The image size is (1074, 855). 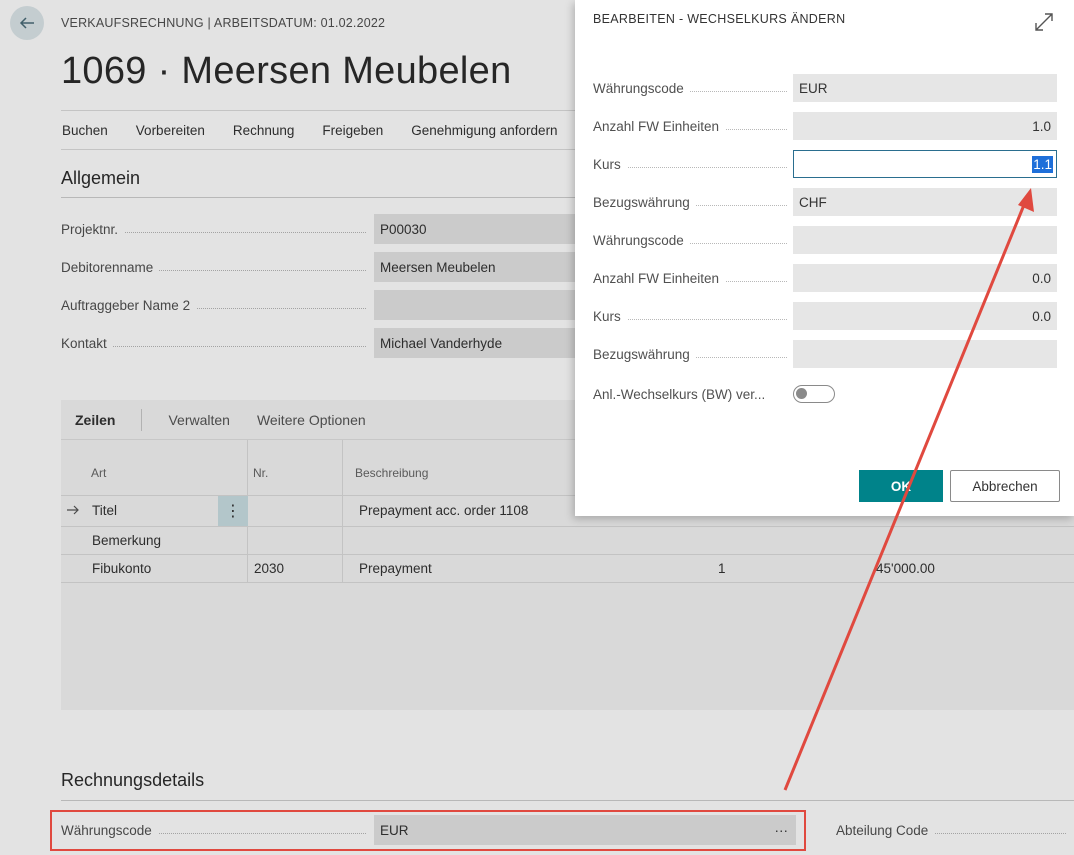 I want to click on dialog-field-kurs-2: Kurs 0.0, so click(x=825, y=316).